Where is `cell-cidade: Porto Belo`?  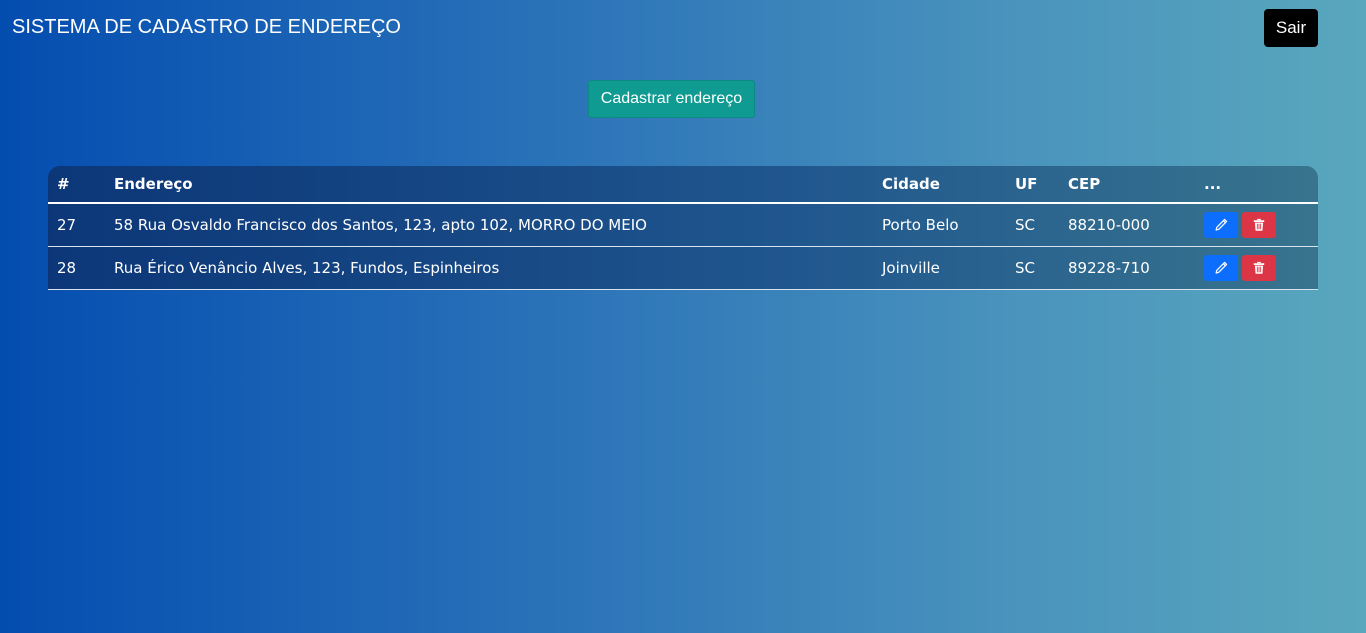
cell-cidade: Porto Belo is located at coordinates (920, 224).